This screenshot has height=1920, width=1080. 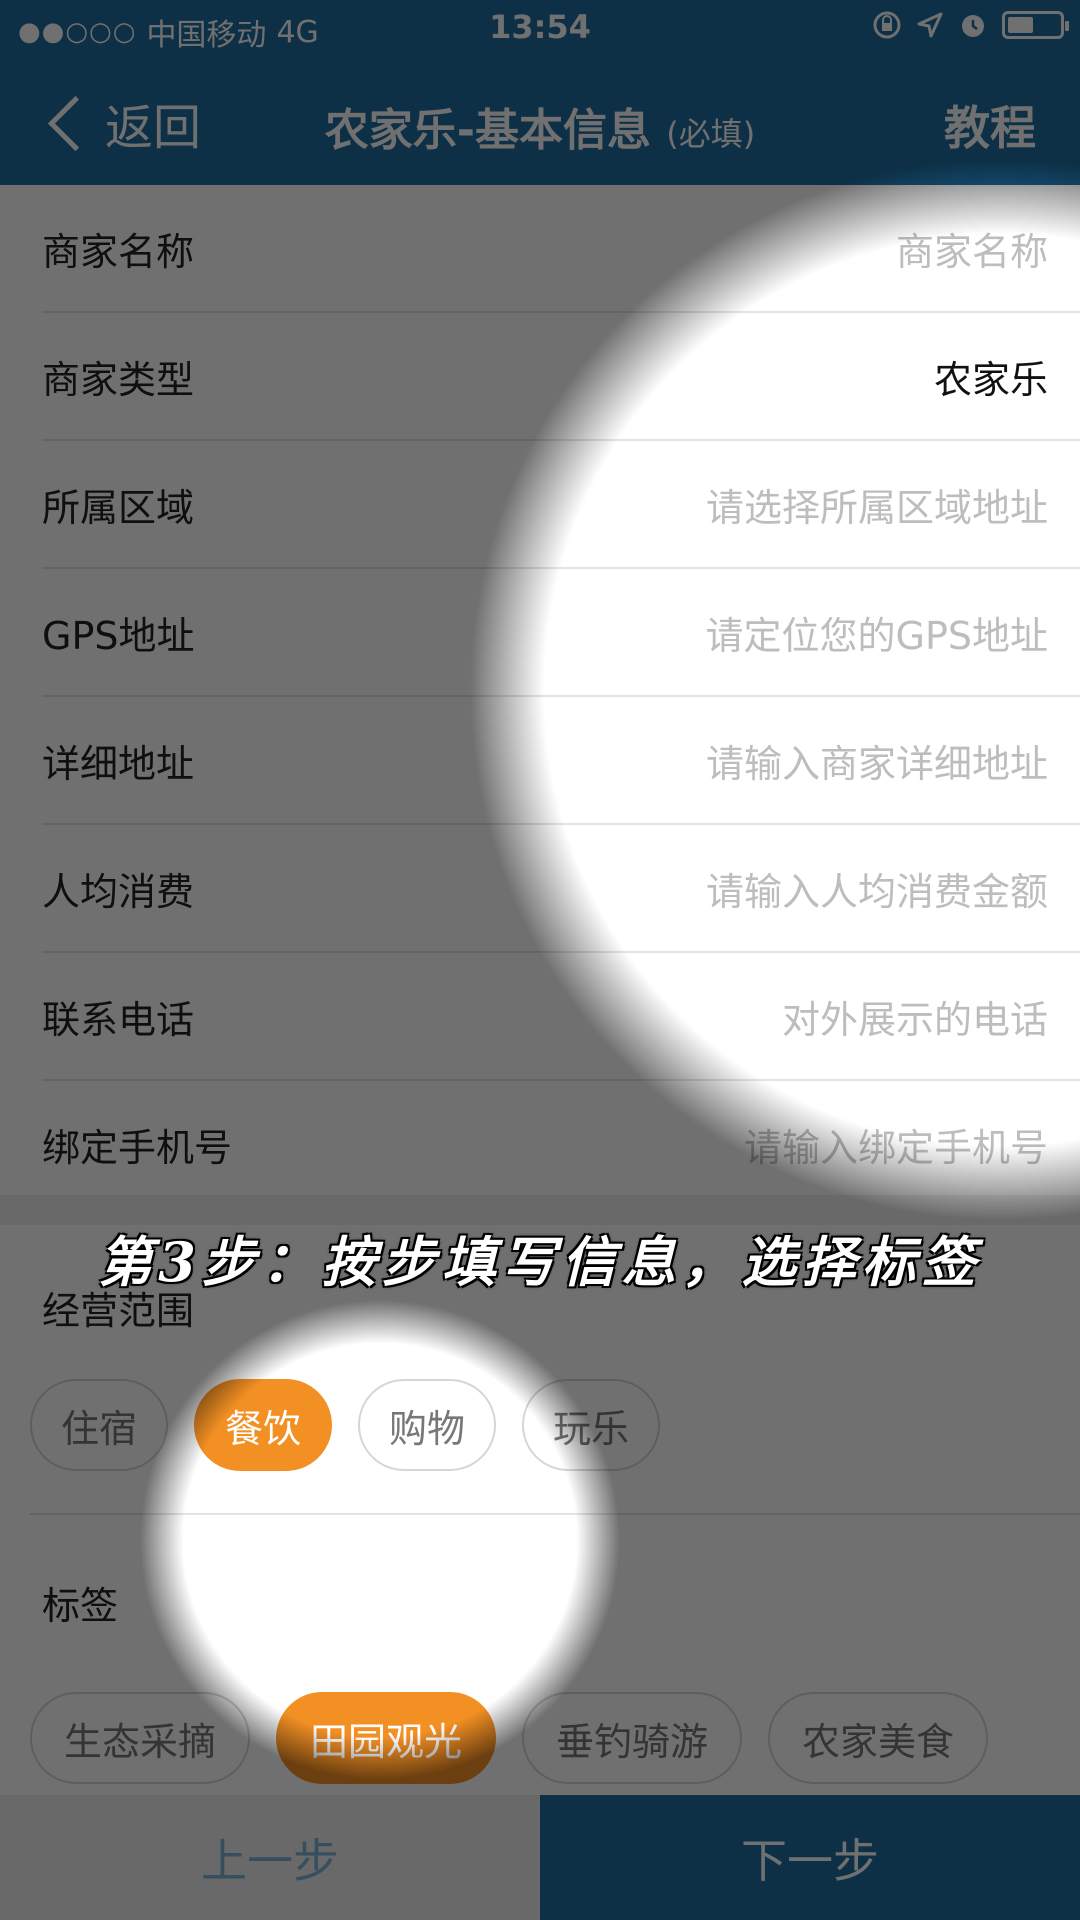 I want to click on footer-actions: 上一步 下一步, so click(x=540, y=1857).